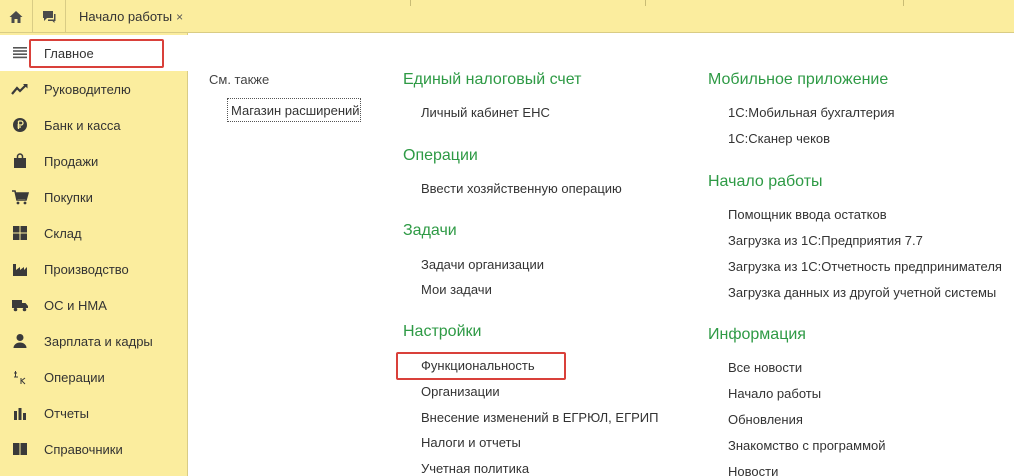 The width and height of the screenshot is (1014, 476). Describe the element at coordinates (442, 331) in the screenshot. I see `section-title-settings: Настройки` at that location.